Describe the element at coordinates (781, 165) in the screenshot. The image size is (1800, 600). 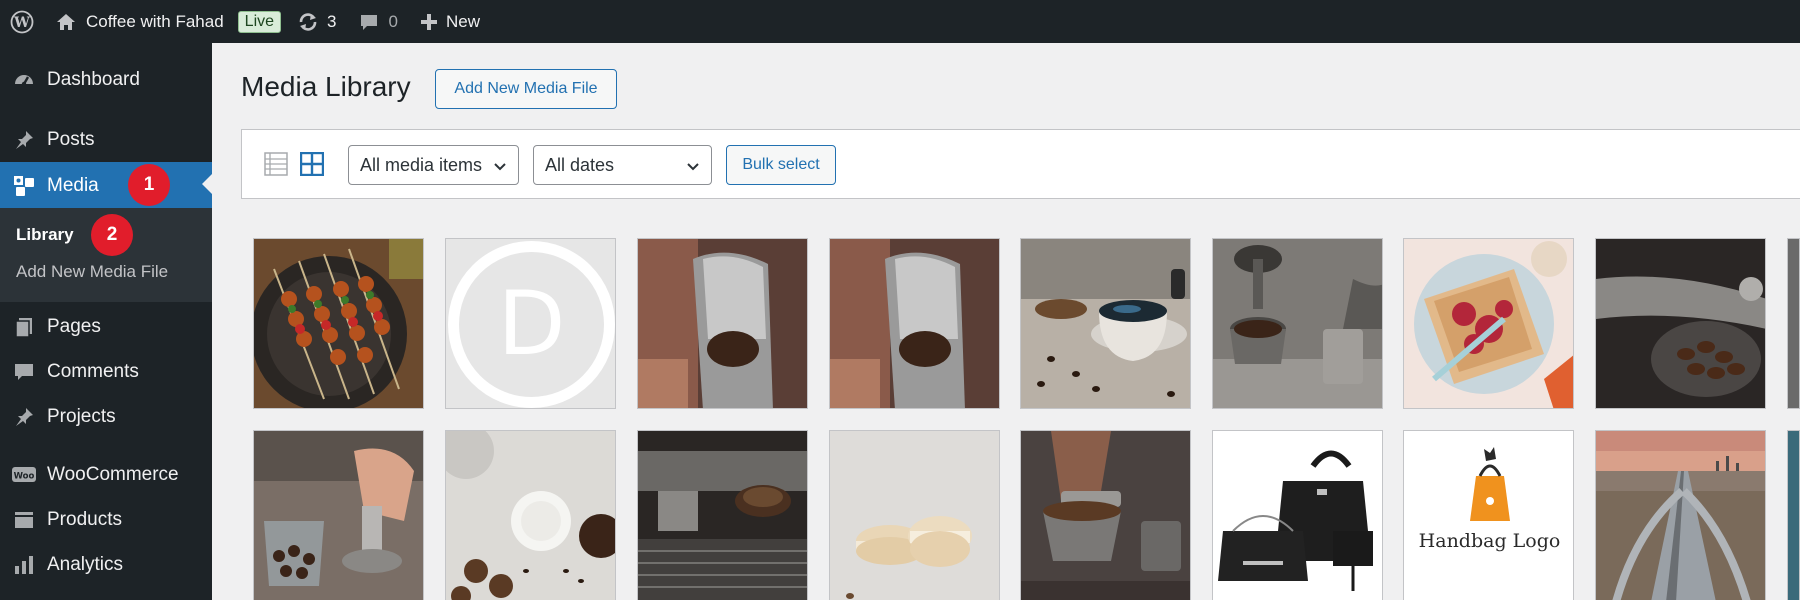
I see `bulk-select-button: Bulk select` at that location.